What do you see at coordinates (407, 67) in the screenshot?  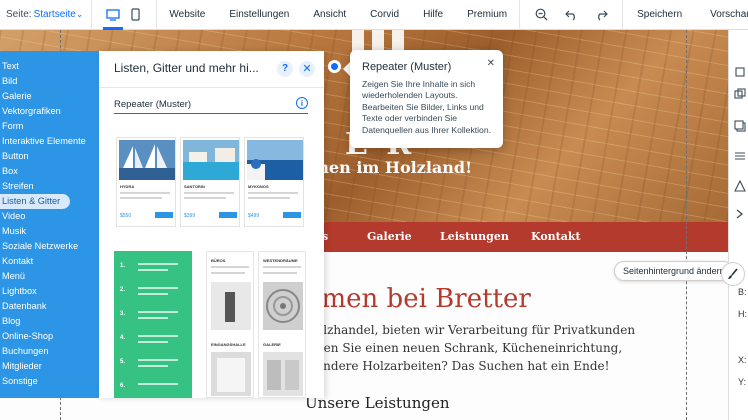 I see `tooltip-title: Repeater (Muster)` at bounding box center [407, 67].